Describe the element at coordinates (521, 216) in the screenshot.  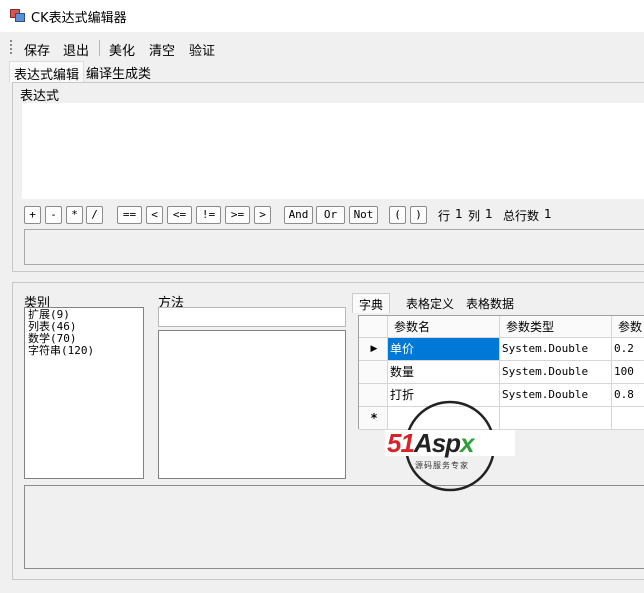
I see `total-rows-label: 总行数` at that location.